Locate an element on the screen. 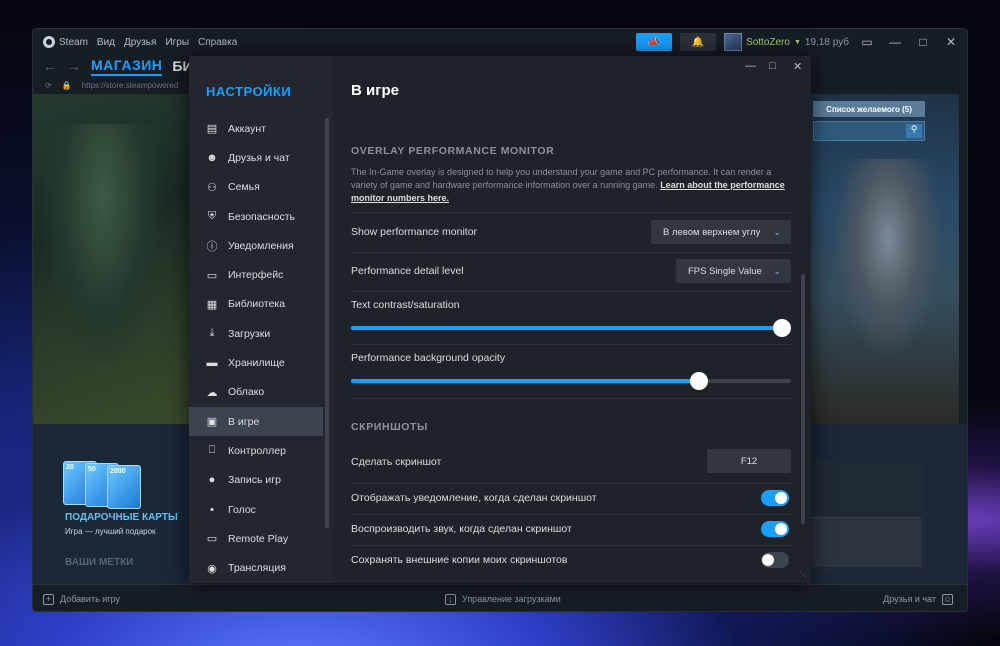 The image size is (1000, 646). sidebar-item: ▭ Интерфейс is located at coordinates (256, 274).